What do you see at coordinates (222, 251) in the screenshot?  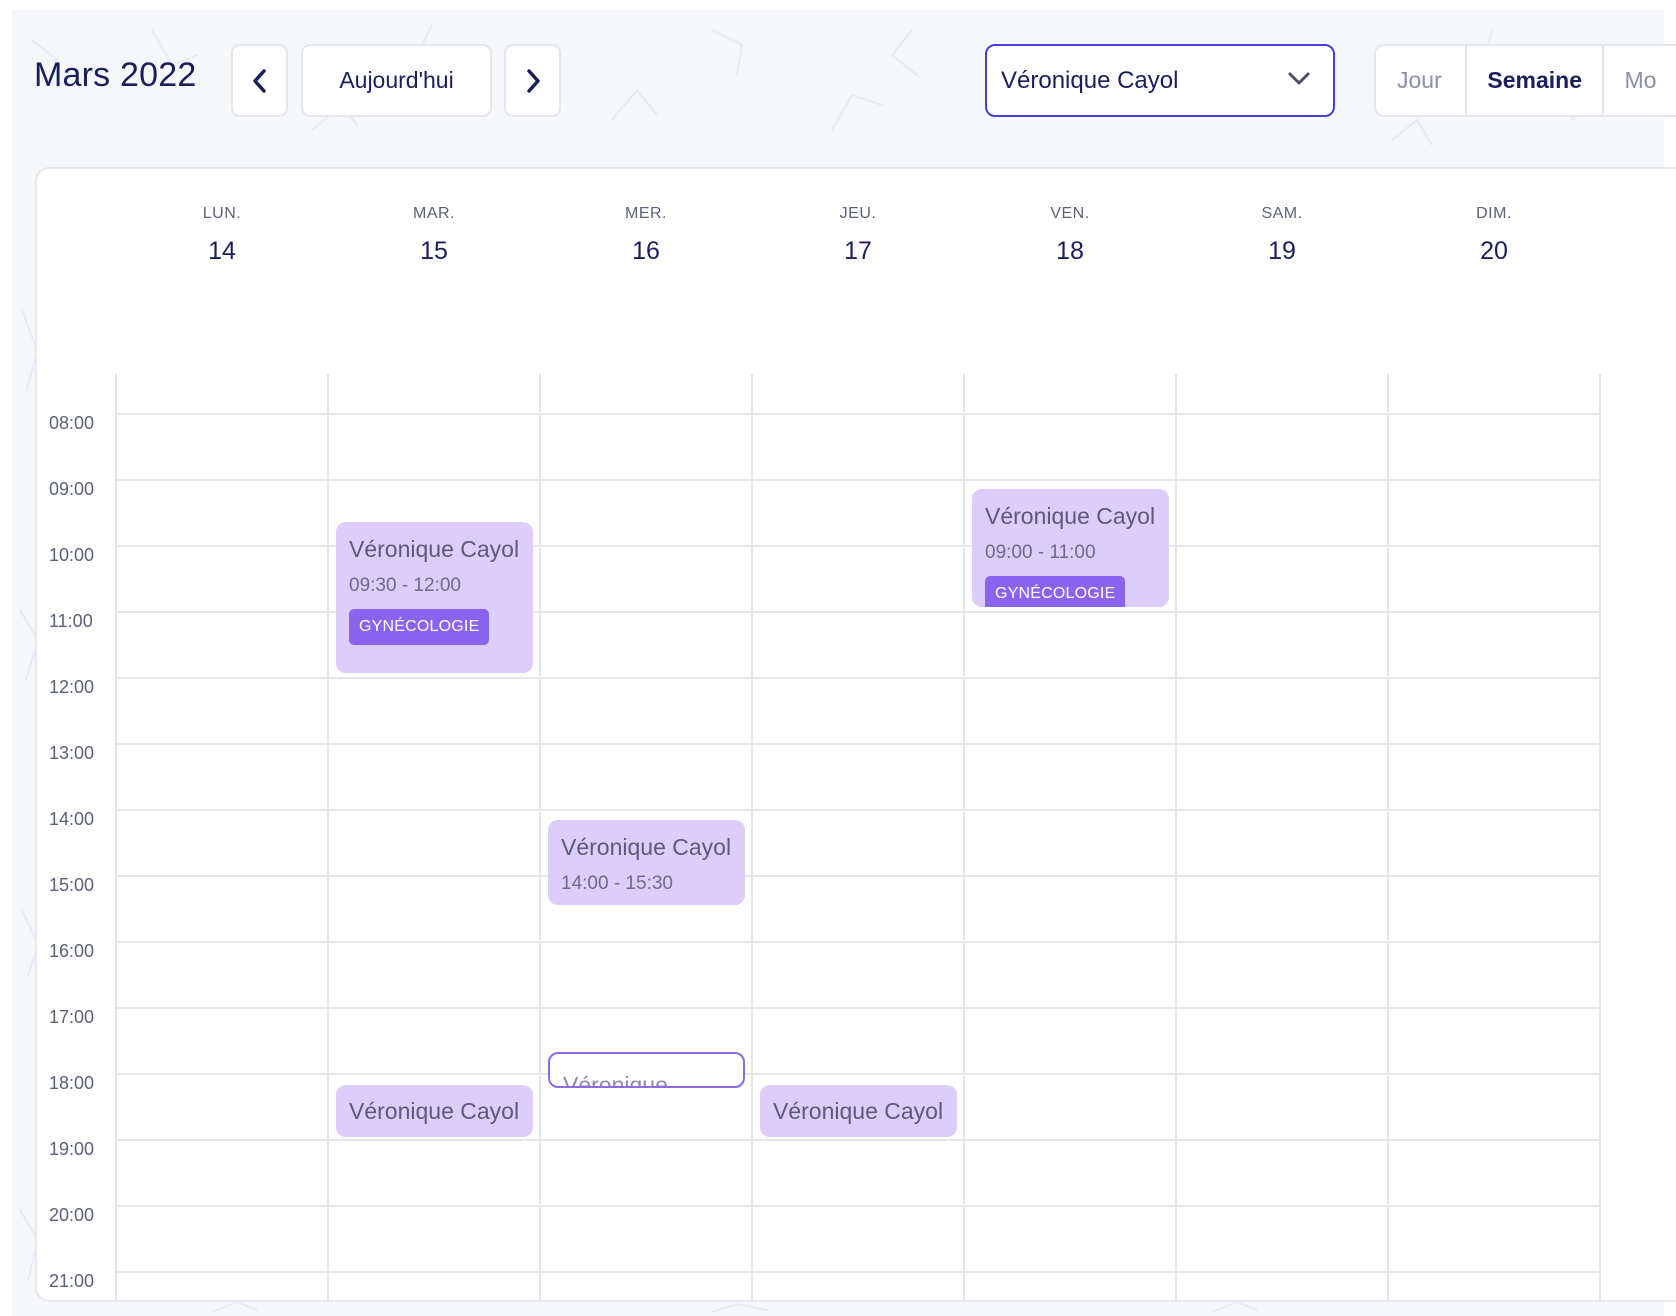 I see `day-number: 14` at bounding box center [222, 251].